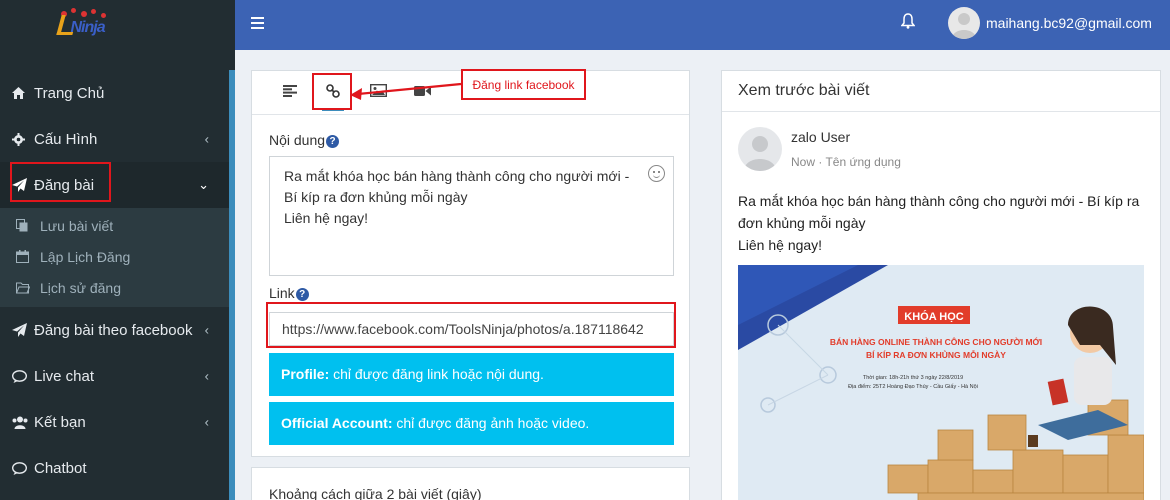  Describe the element at coordinates (908, 23) in the screenshot. I see `bell-icon` at that location.